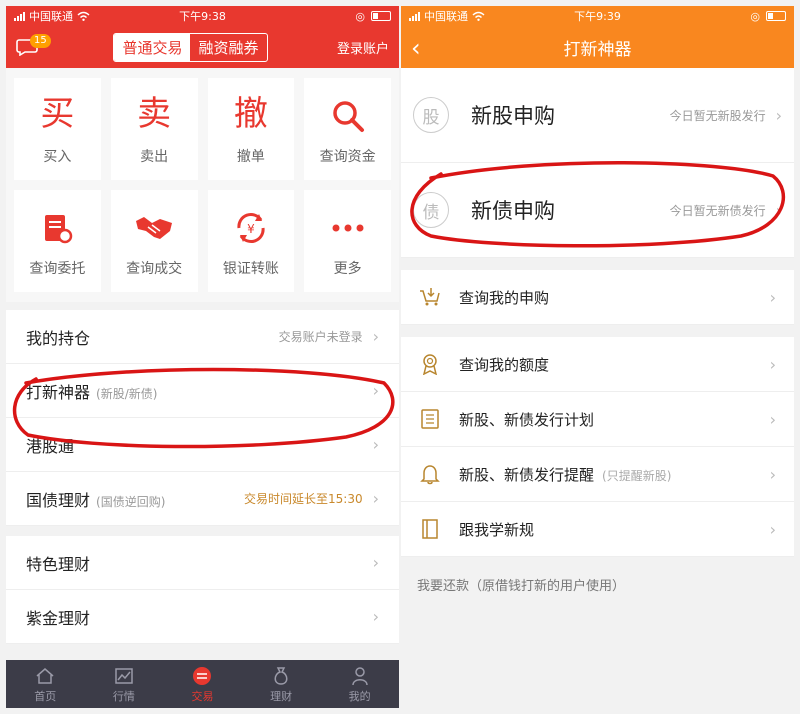 The image size is (800, 714). I want to click on ipo-tool-header: ‹ 打新神器, so click(597, 47).